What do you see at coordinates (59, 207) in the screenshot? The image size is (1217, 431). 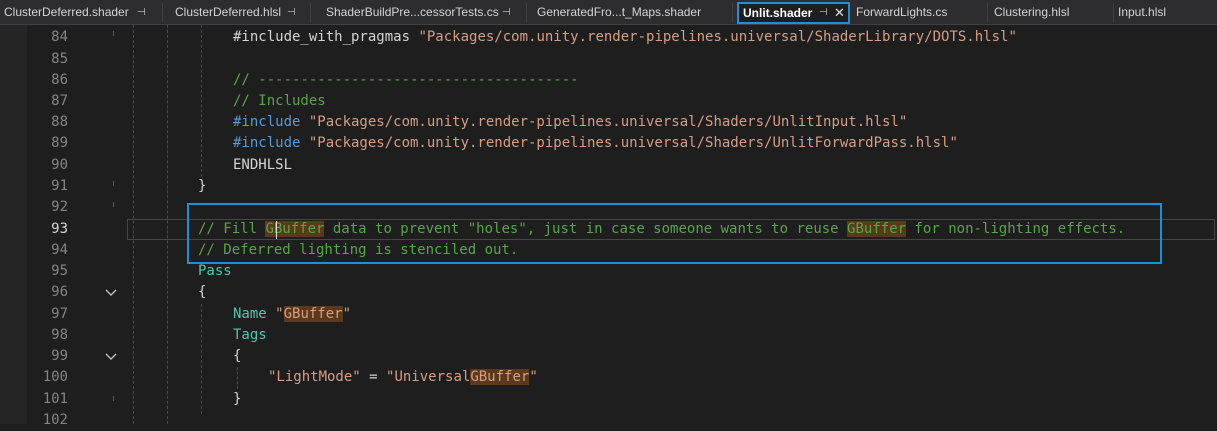 I see `line-number: 92` at bounding box center [59, 207].